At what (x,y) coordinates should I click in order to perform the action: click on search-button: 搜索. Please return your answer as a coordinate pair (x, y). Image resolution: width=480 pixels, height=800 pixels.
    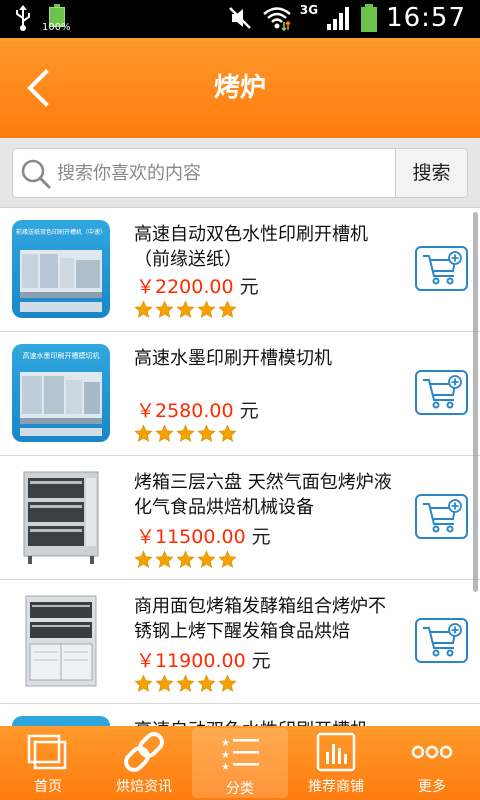
    Looking at the image, I should click on (431, 173).